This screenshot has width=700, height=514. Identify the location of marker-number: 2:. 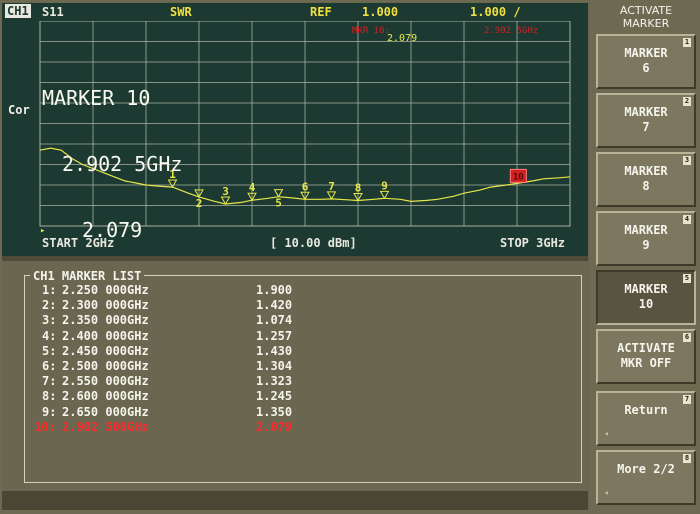
(49, 305).